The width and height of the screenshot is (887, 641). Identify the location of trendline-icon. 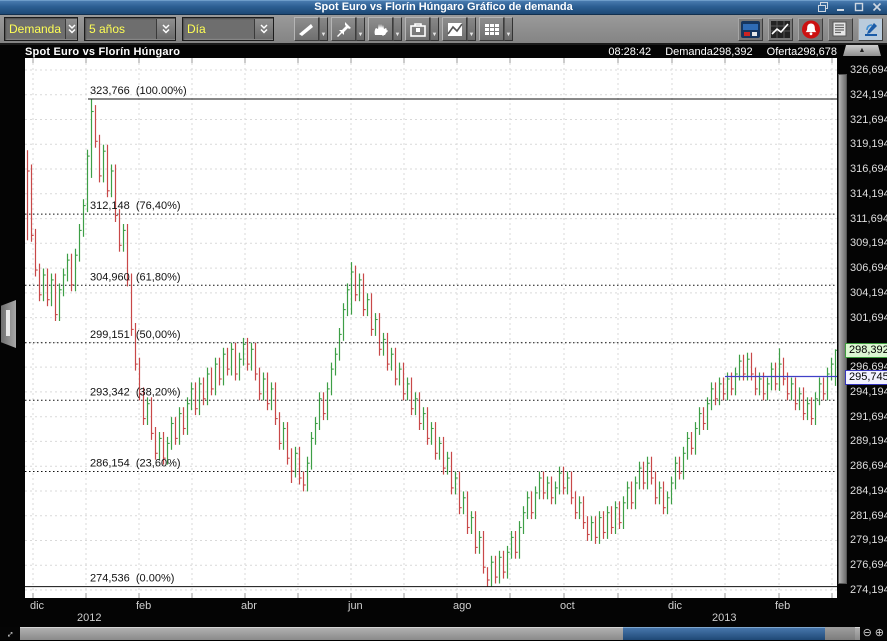
(306, 29).